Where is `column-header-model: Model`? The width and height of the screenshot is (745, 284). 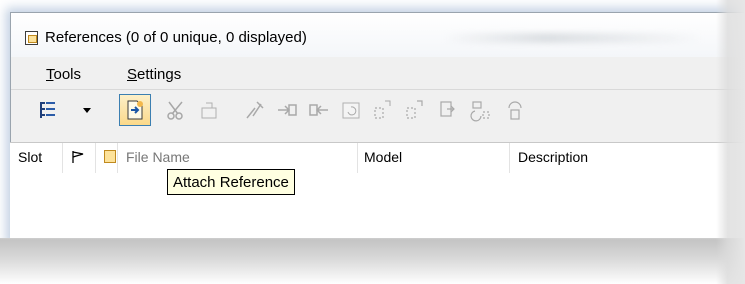 column-header-model: Model is located at coordinates (434, 158).